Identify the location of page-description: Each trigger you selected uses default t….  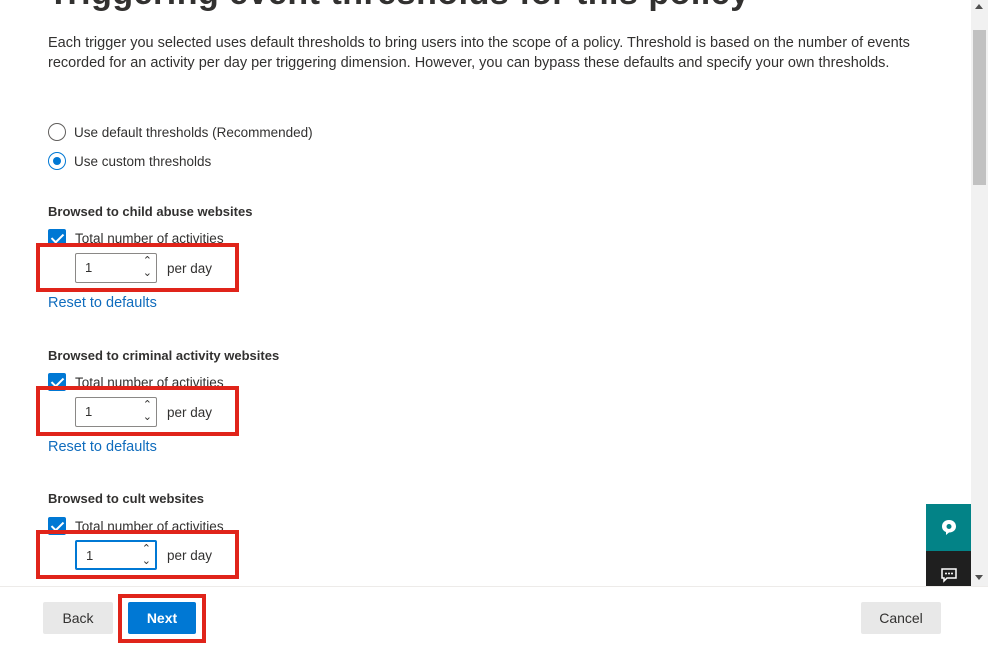
(479, 53).